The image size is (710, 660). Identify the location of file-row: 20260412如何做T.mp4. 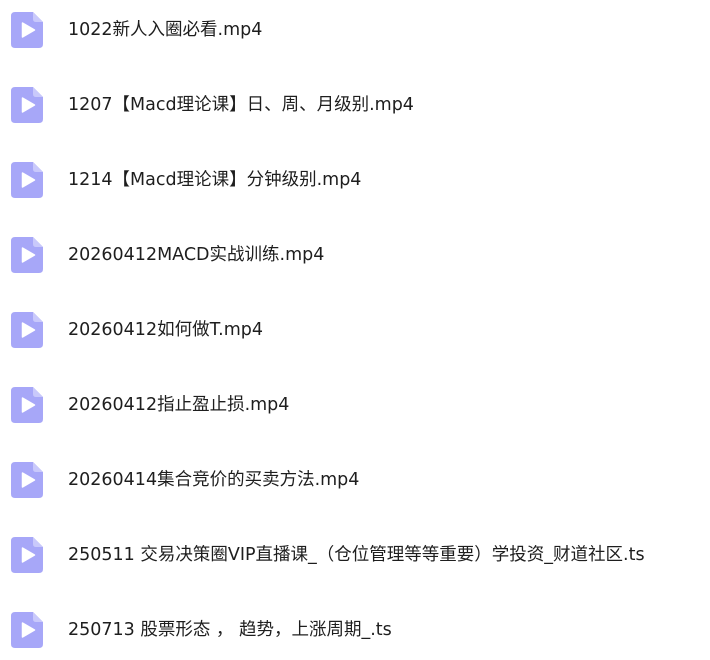
(355, 330).